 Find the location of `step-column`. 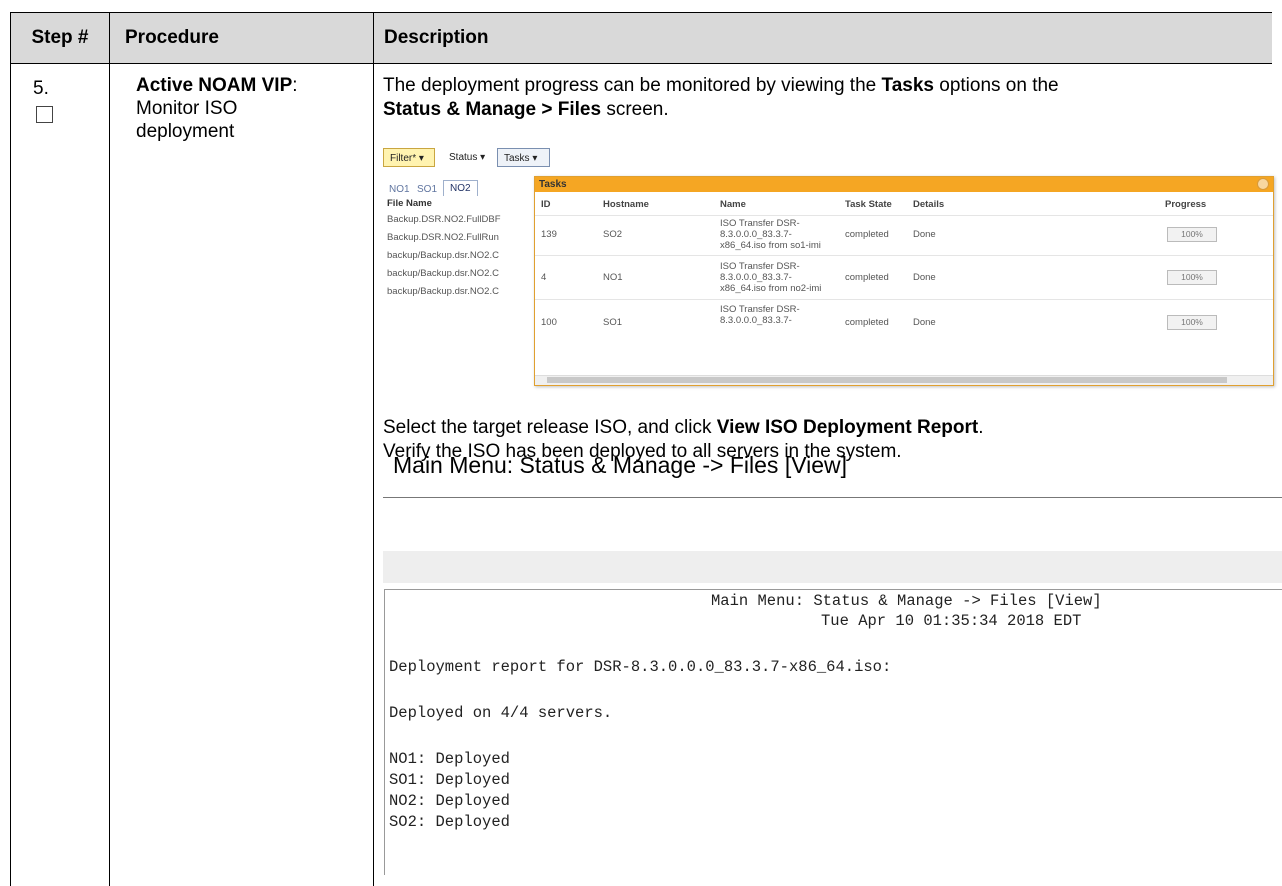

step-column is located at coordinates (60, 475).